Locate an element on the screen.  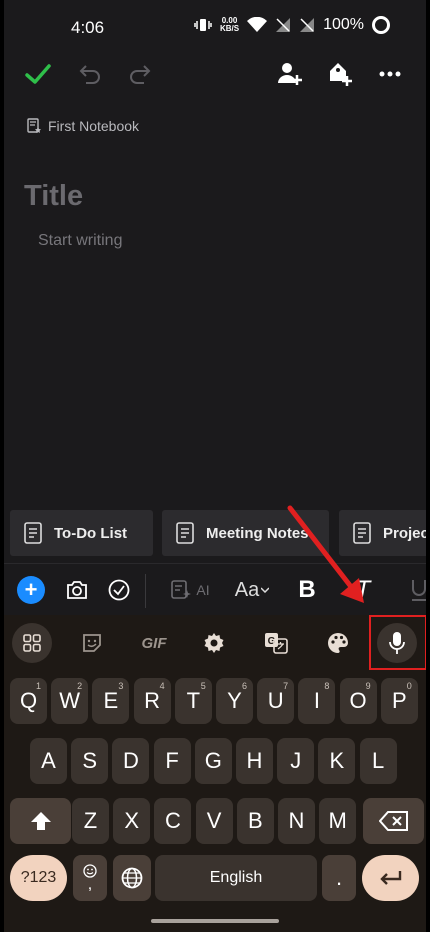
checklist-button is located at coordinates (119, 590).